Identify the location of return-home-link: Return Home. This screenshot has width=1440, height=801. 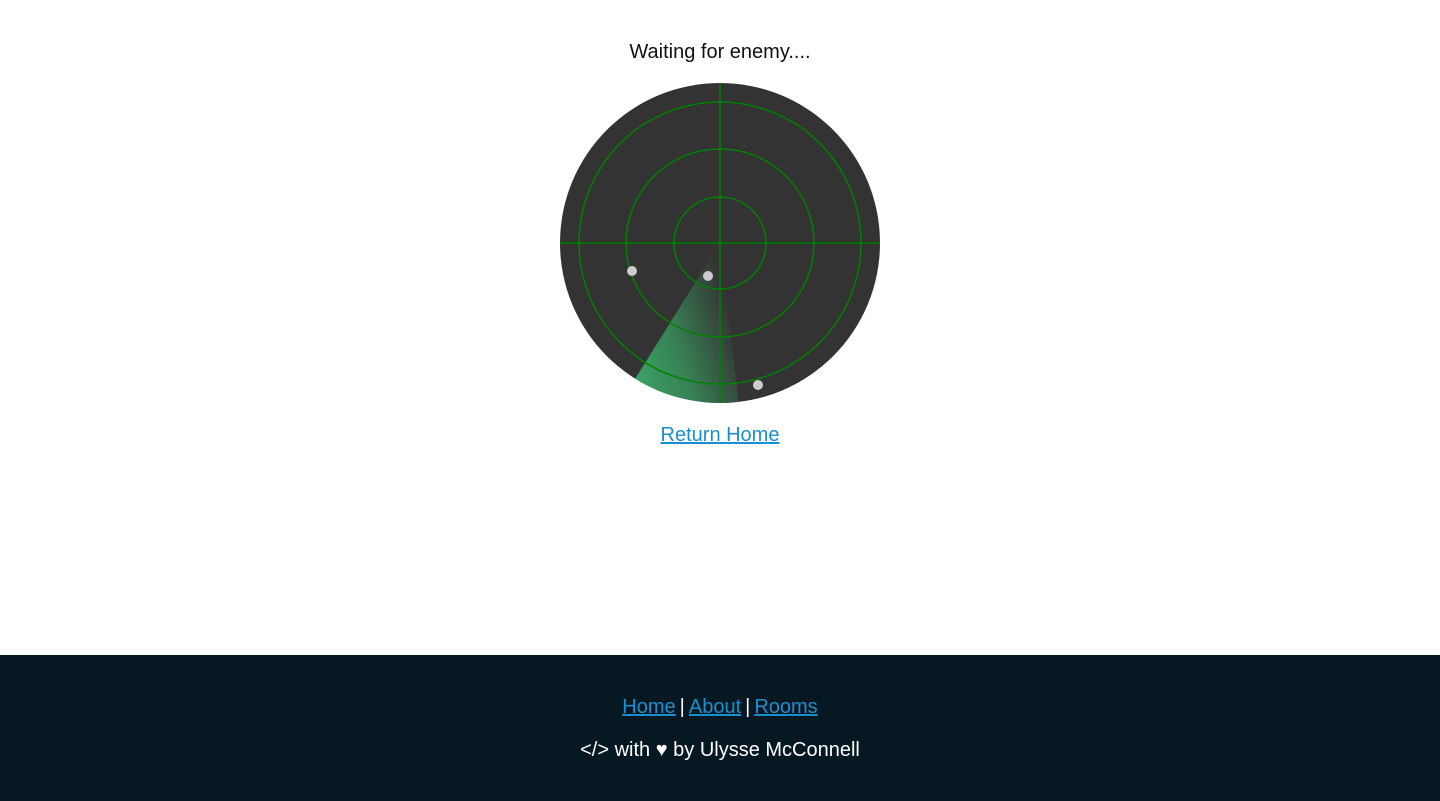
(720, 435).